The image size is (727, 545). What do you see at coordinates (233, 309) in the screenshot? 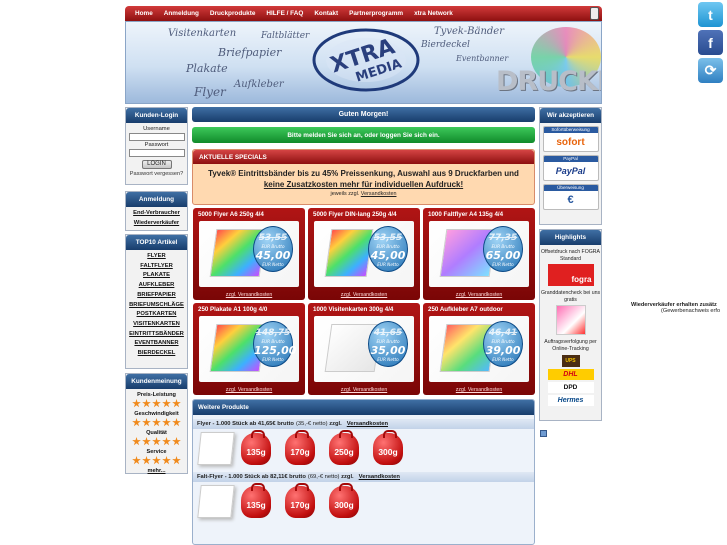
I see `product-title: 250 Plakate A1 100g 4/0` at bounding box center [233, 309].